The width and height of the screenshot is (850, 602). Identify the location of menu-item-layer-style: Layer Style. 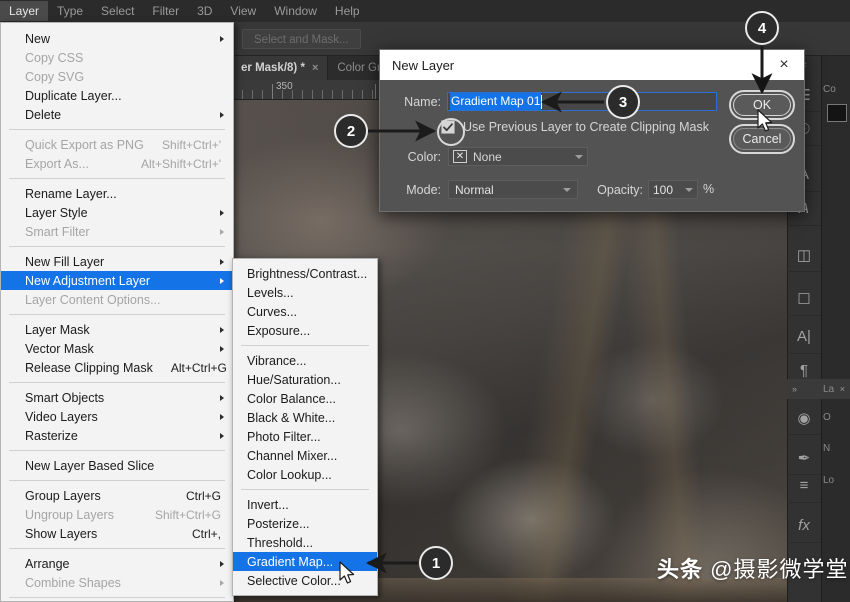
(117, 212).